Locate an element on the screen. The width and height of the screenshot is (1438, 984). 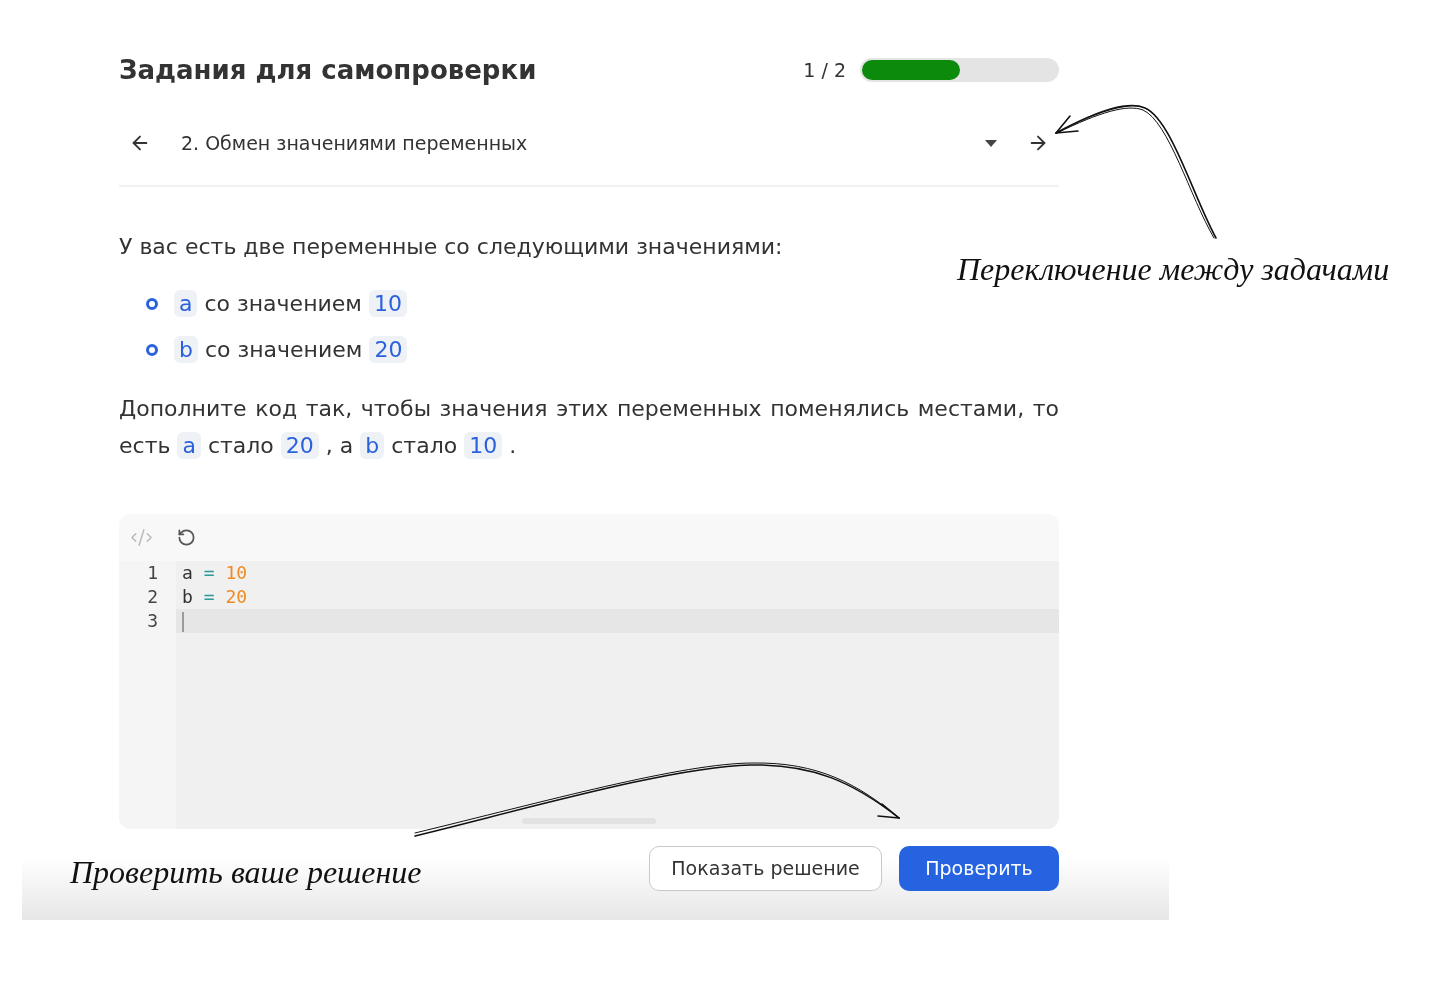
code-line: a = 10 is located at coordinates (617, 573).